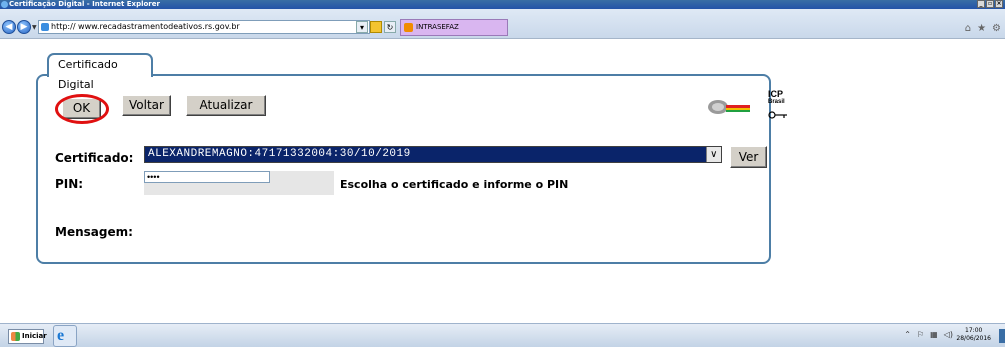 The height and width of the screenshot is (347, 1005). What do you see at coordinates (34, 27) in the screenshot?
I see `history-dropdown-icon: ▼` at bounding box center [34, 27].